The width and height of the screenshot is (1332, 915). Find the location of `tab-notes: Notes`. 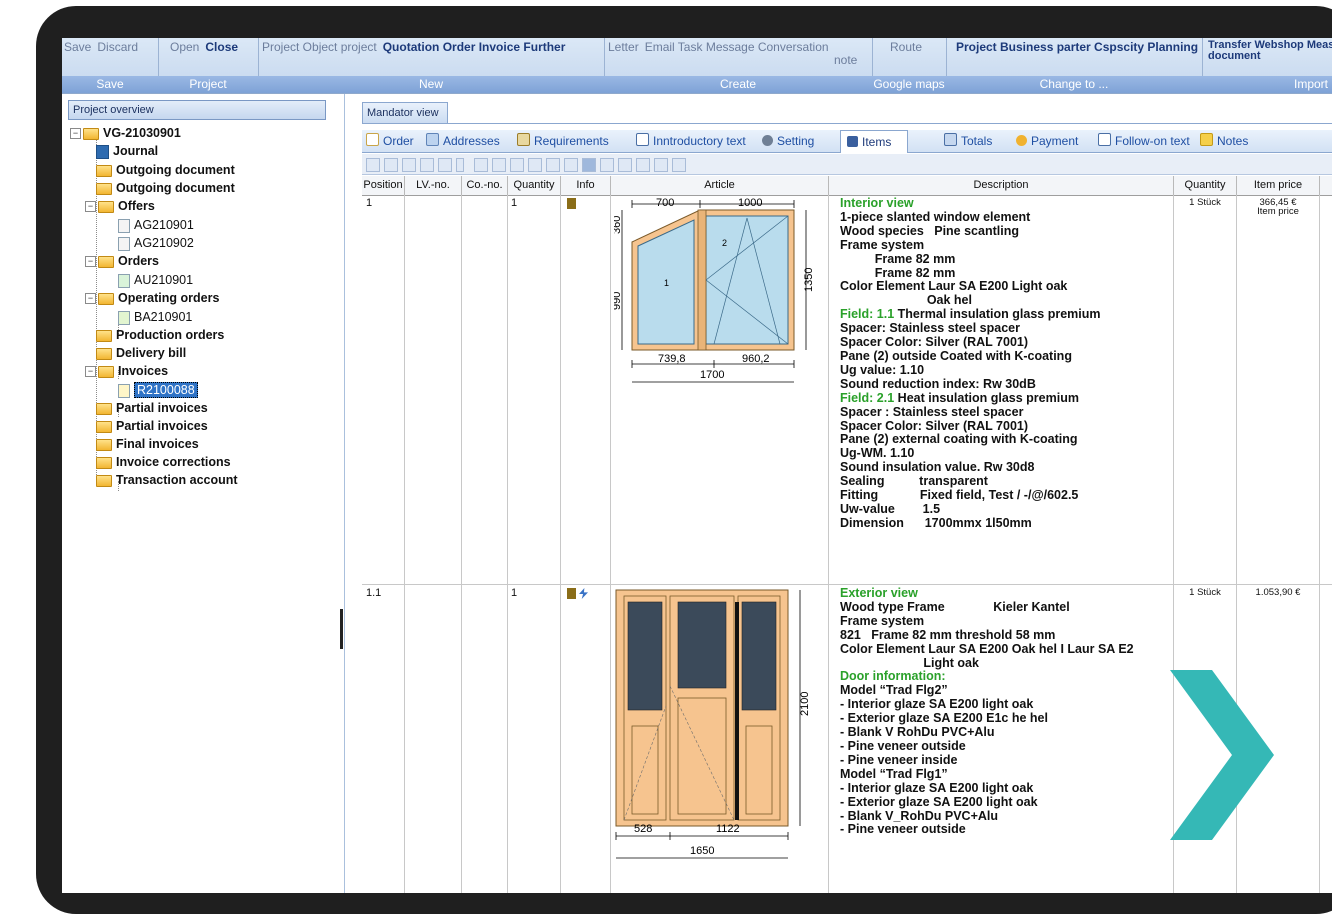

tab-notes: Notes is located at coordinates (1224, 141).